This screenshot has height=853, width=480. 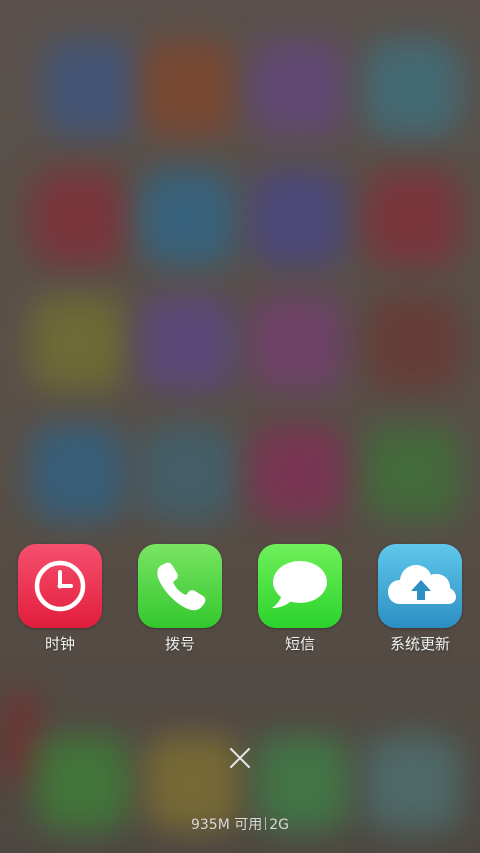 What do you see at coordinates (279, 825) in the screenshot?
I see `memory-total: 2G` at bounding box center [279, 825].